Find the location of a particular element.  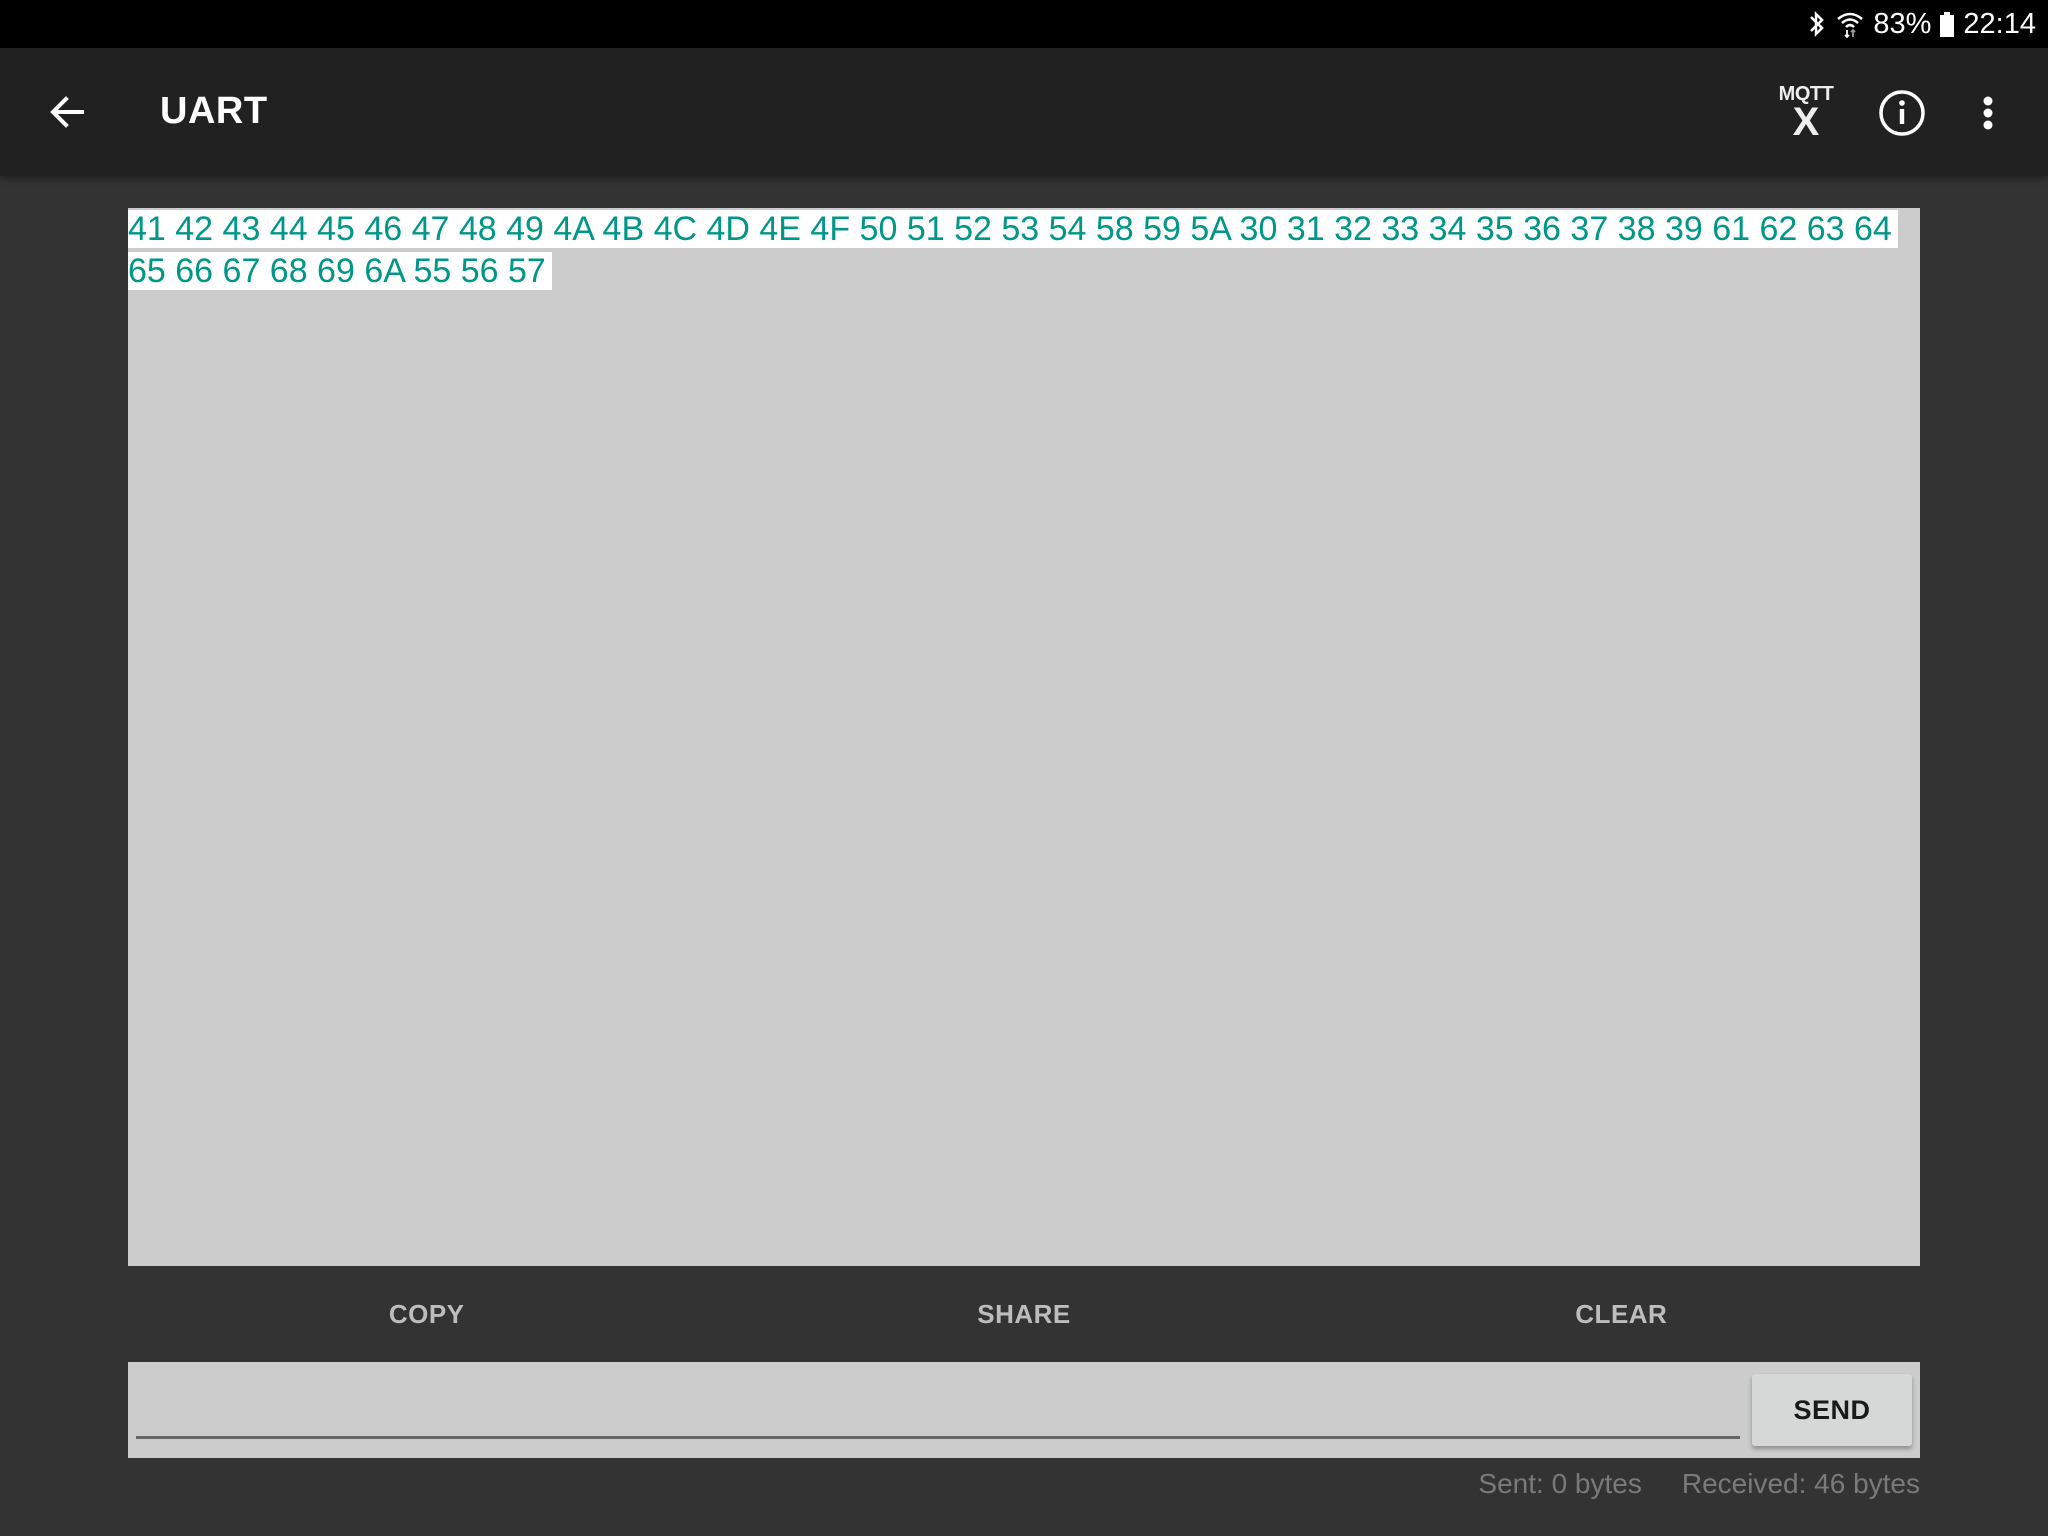

back-button is located at coordinates (72, 112).